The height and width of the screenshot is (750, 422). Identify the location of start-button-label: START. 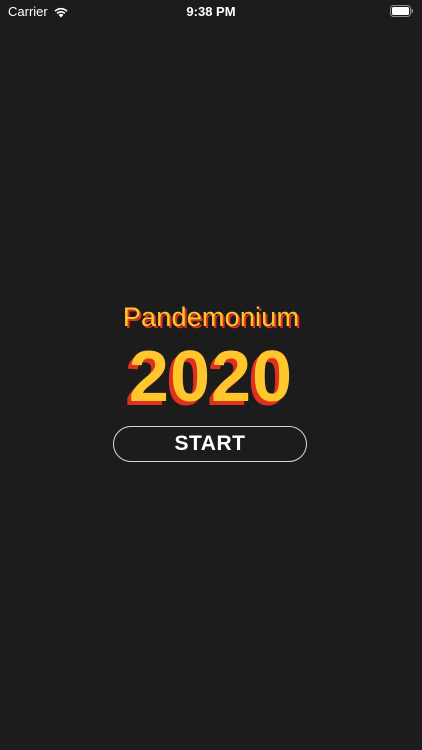
(210, 443).